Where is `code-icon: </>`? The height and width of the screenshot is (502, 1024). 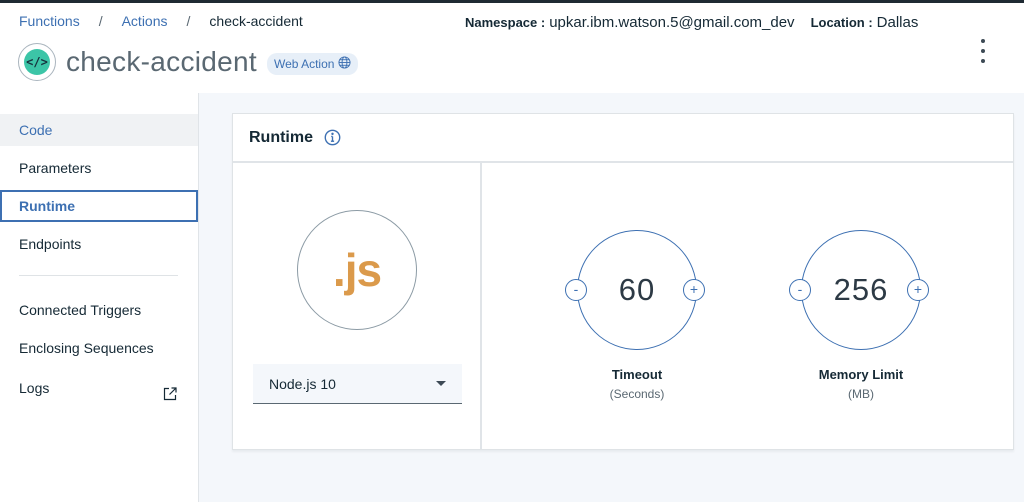 code-icon: </> is located at coordinates (37, 62).